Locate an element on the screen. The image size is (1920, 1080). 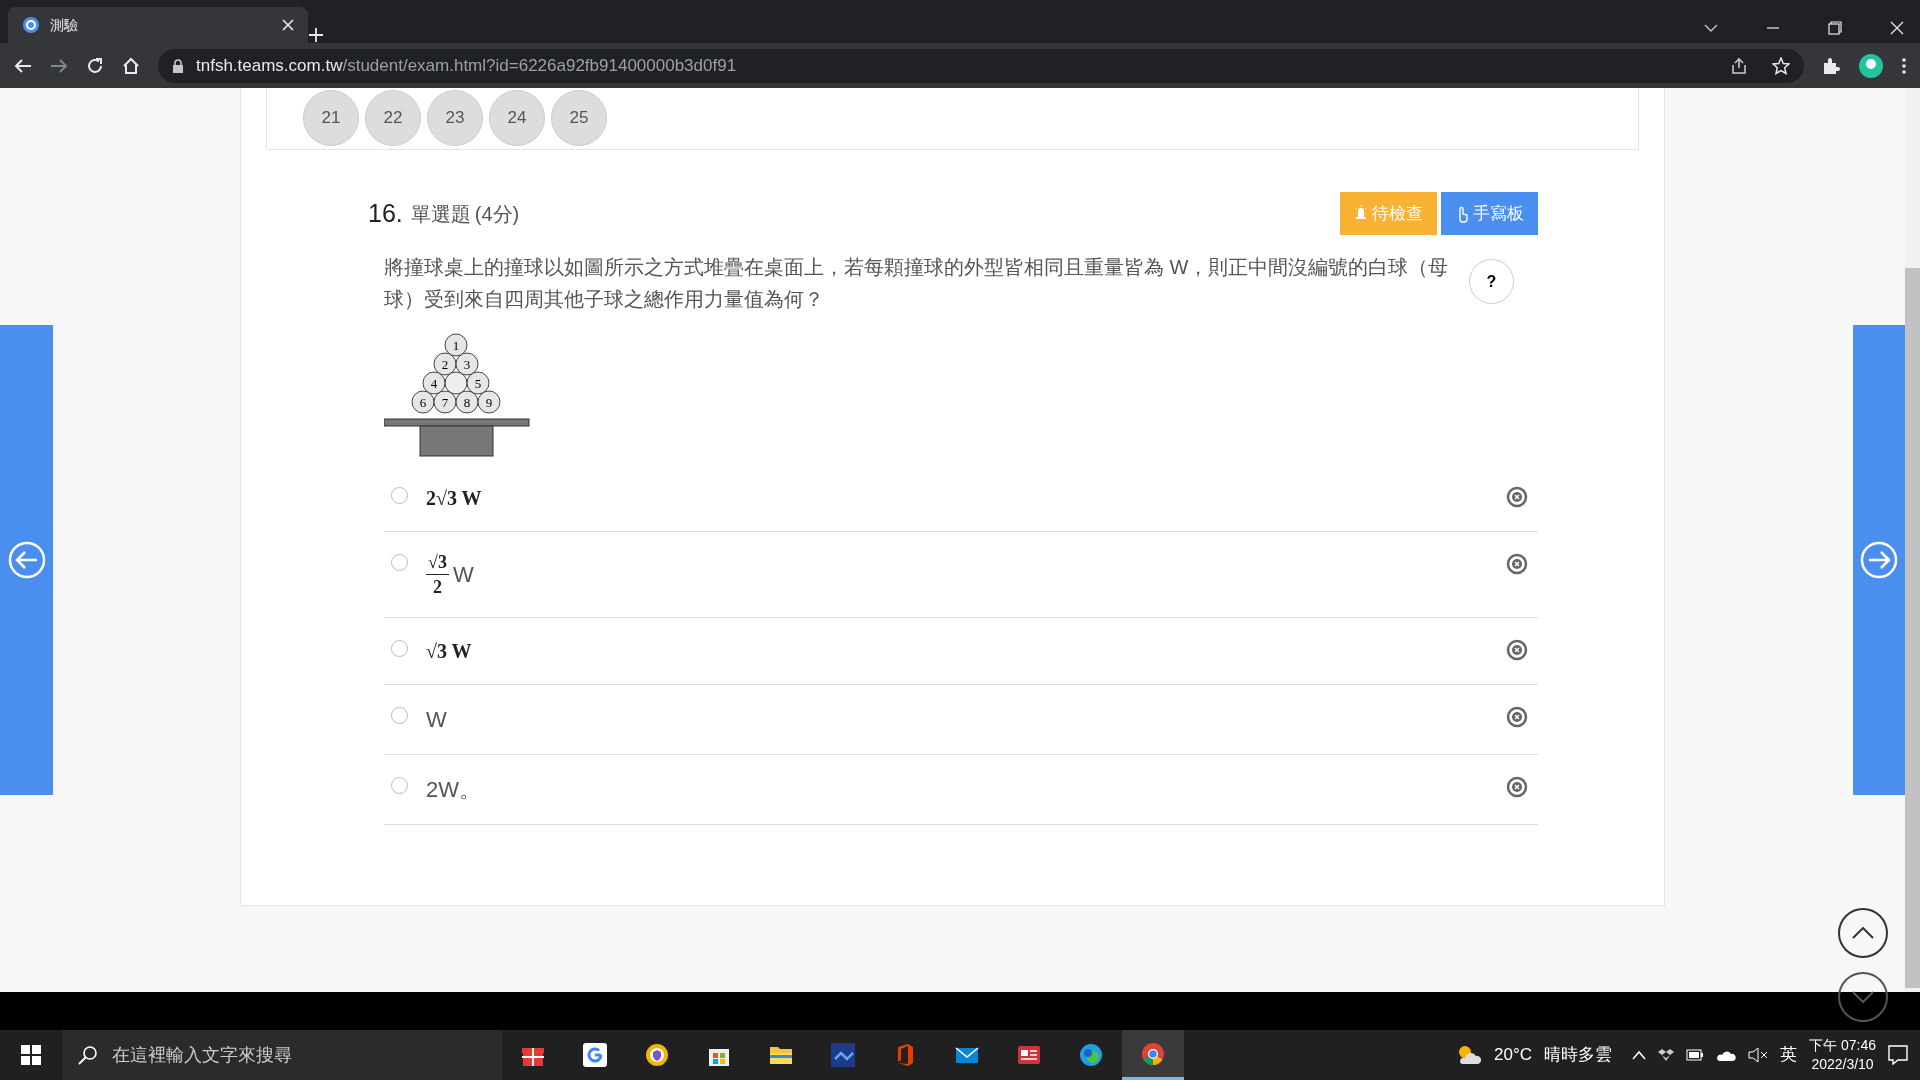
battery-icon is located at coordinates (1695, 1055).